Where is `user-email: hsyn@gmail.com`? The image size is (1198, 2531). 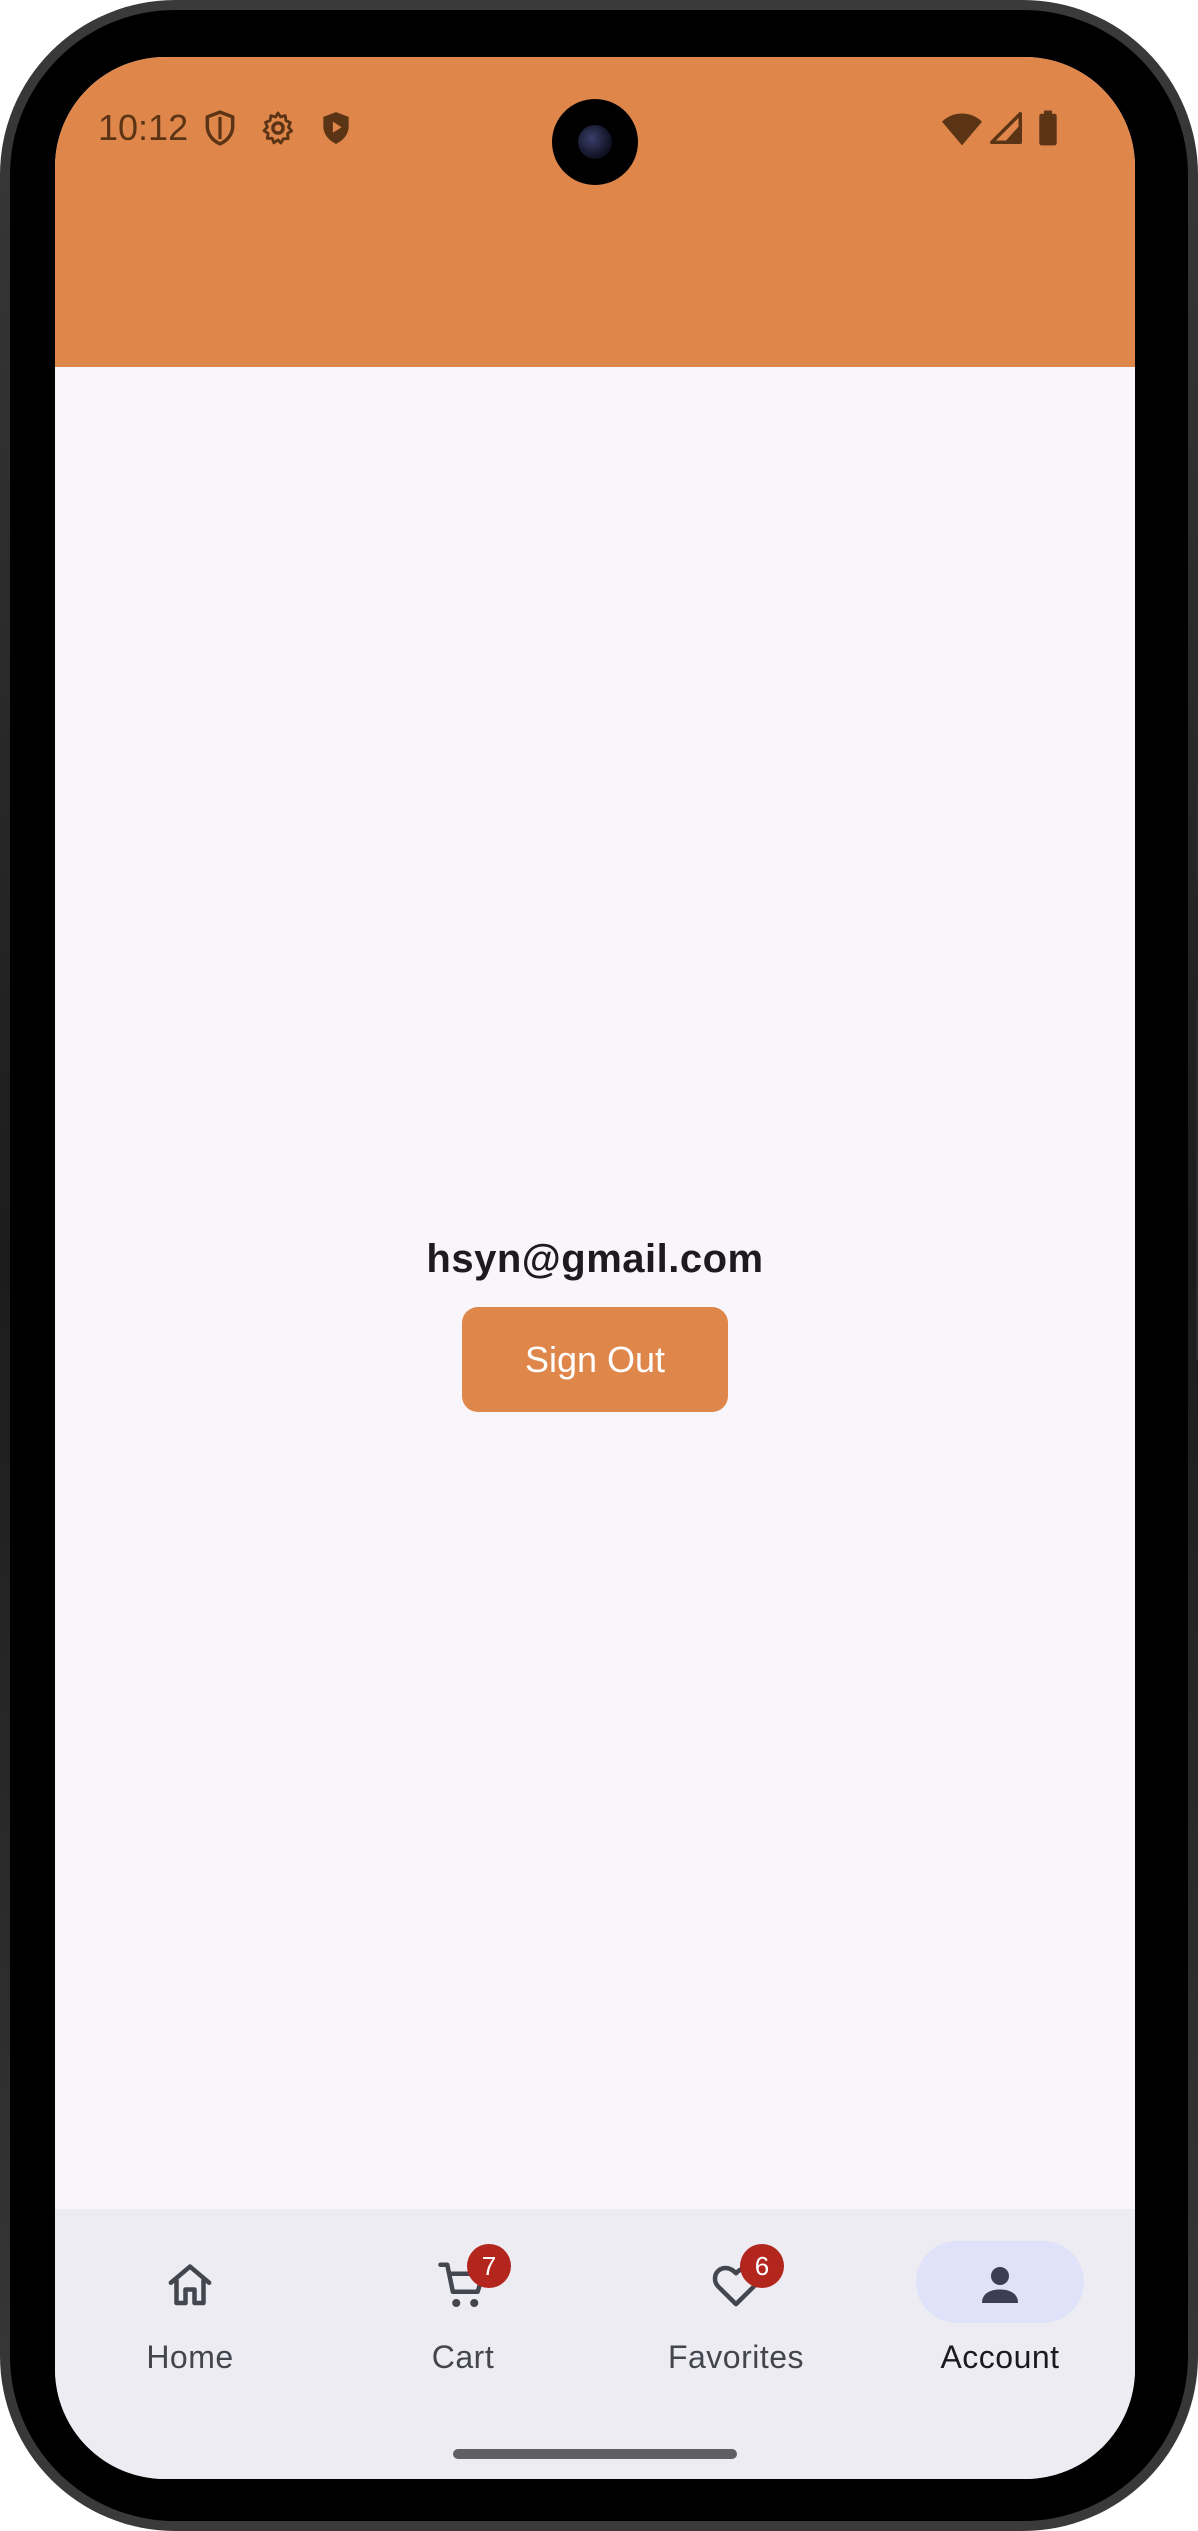 user-email: hsyn@gmail.com is located at coordinates (595, 1259).